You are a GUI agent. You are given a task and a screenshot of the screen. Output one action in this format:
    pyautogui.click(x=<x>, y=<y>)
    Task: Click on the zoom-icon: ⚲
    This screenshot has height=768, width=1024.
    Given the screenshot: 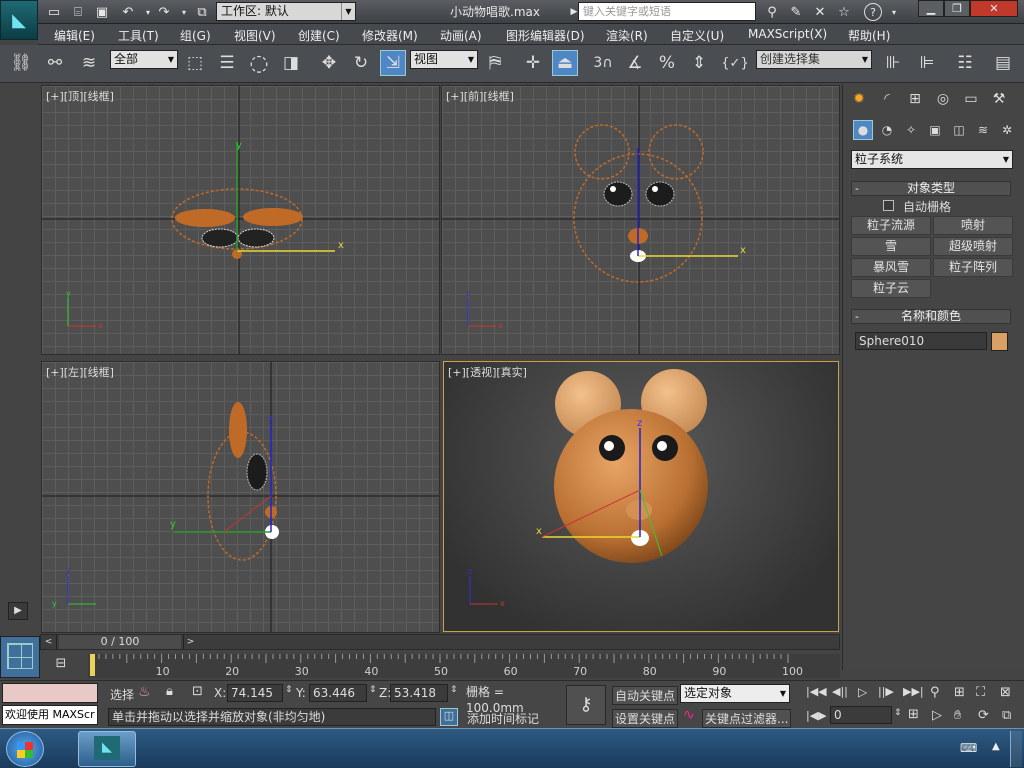 What is the action you would take?
    pyautogui.click(x=935, y=692)
    